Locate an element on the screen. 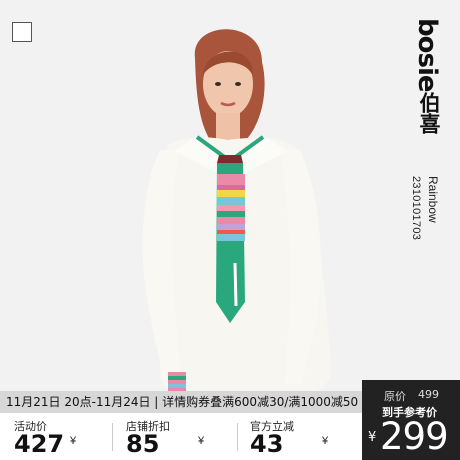 Image resolution: width=460 pixels, height=460 pixels. final-price-panel: 原价 499 到手参考价 ¥ 299 is located at coordinates (411, 420).